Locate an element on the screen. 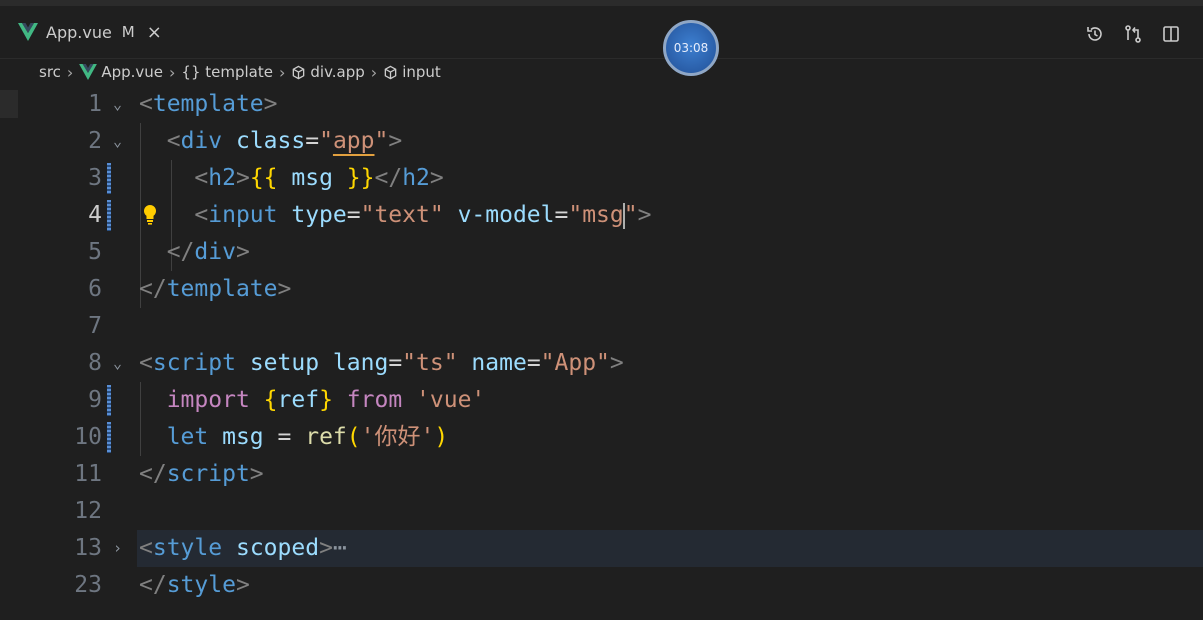 Image resolution: width=1203 pixels, height=620 pixels. keyword: let is located at coordinates (187, 437).